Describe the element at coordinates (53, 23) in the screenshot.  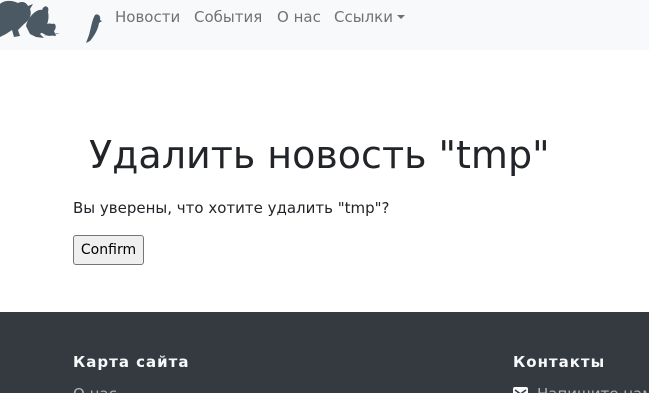
I see `birds-logo-icon` at that location.